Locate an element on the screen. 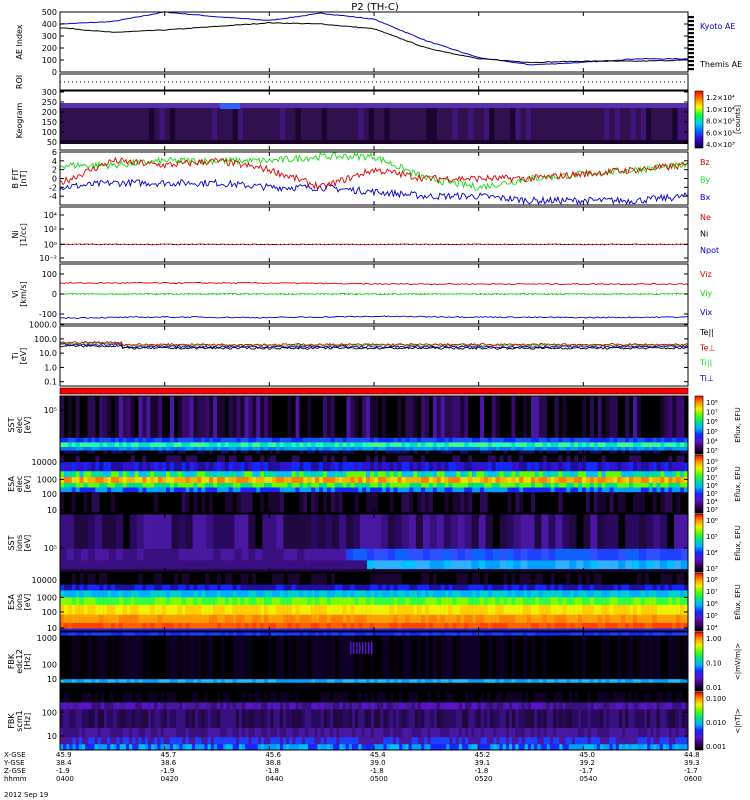 The image size is (750, 800). ytick-label-vi: 0 is located at coordinates (54, 294).